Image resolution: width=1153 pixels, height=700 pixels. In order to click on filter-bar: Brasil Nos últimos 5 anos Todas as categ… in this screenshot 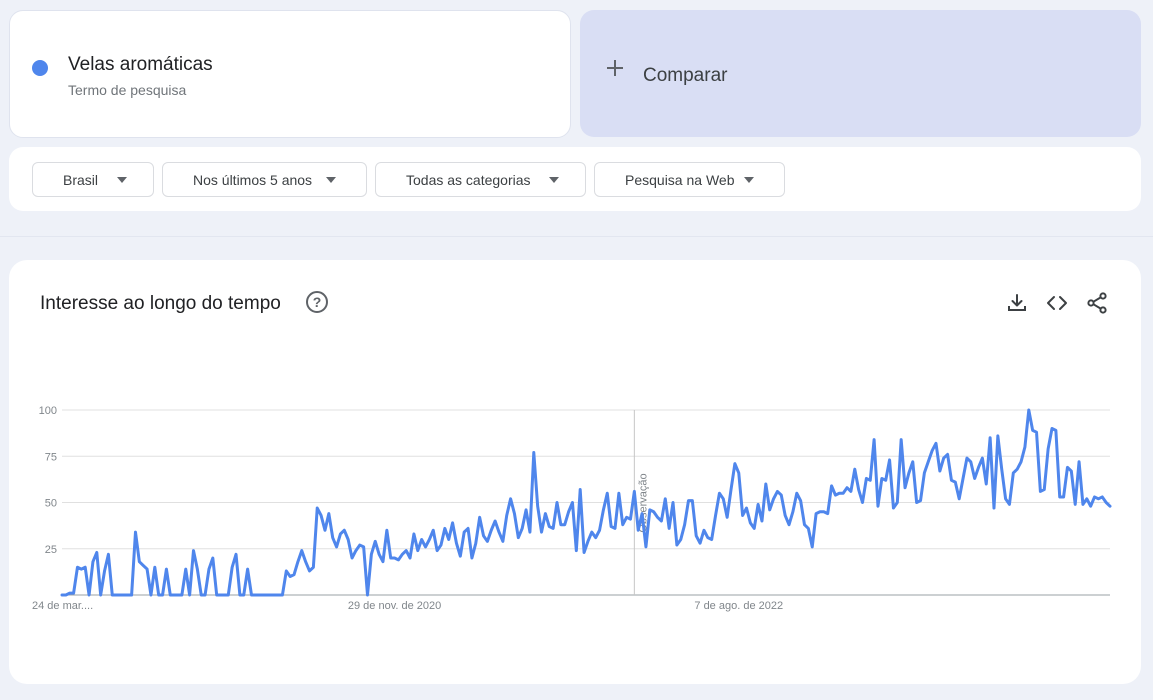, I will do `click(575, 179)`.